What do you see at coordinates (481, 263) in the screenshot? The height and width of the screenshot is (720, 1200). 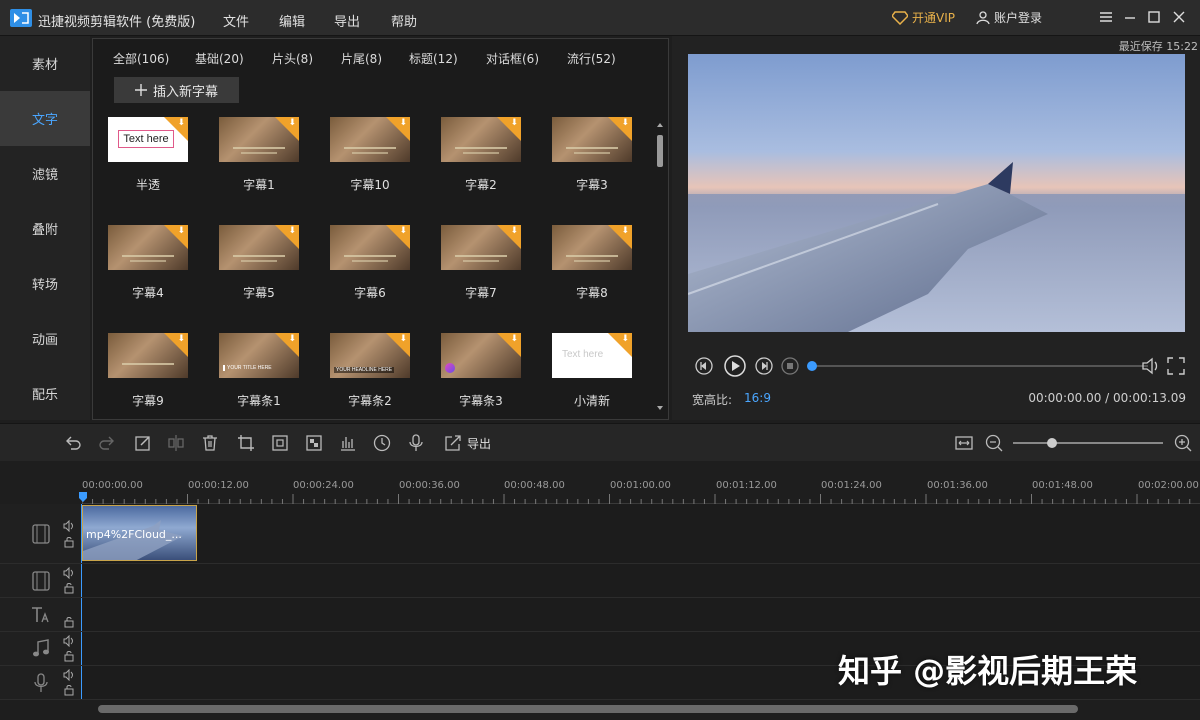 I see `template-tile: ⬇ 字幕7` at bounding box center [481, 263].